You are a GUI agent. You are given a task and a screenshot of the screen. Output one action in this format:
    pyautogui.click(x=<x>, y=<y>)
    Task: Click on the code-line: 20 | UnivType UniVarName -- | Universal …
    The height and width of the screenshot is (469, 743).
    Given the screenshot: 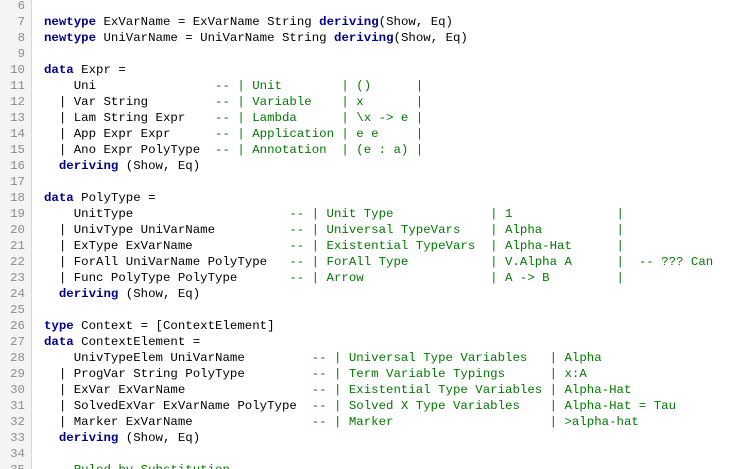 What is the action you would take?
    pyautogui.click(x=371, y=230)
    